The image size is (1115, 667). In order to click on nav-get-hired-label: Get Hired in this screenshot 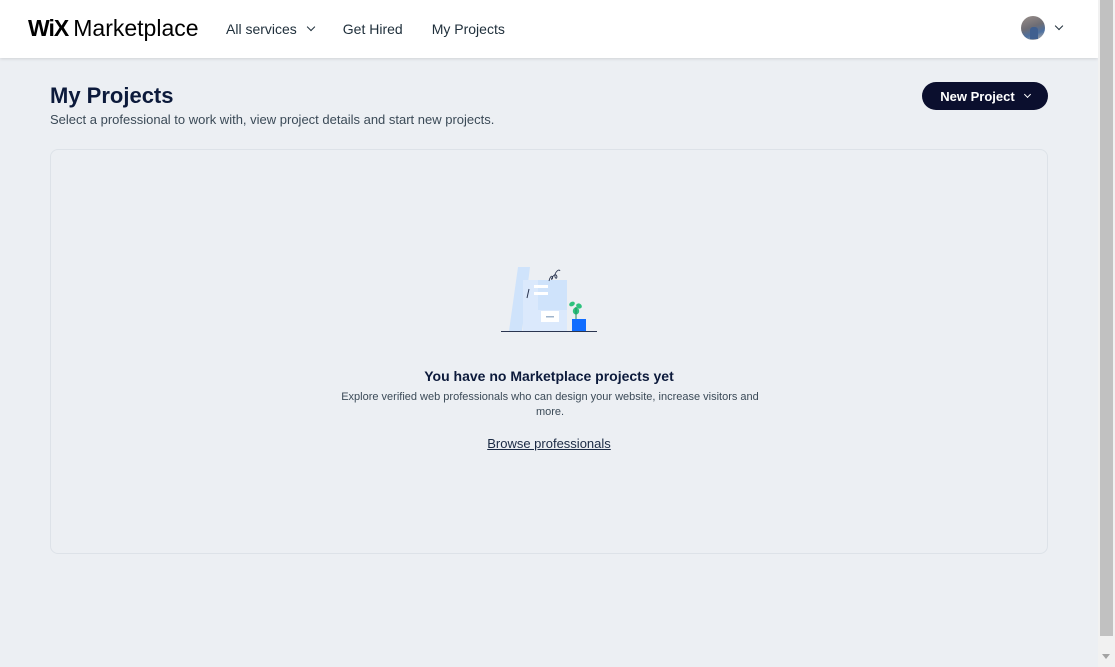, I will do `click(372, 29)`.